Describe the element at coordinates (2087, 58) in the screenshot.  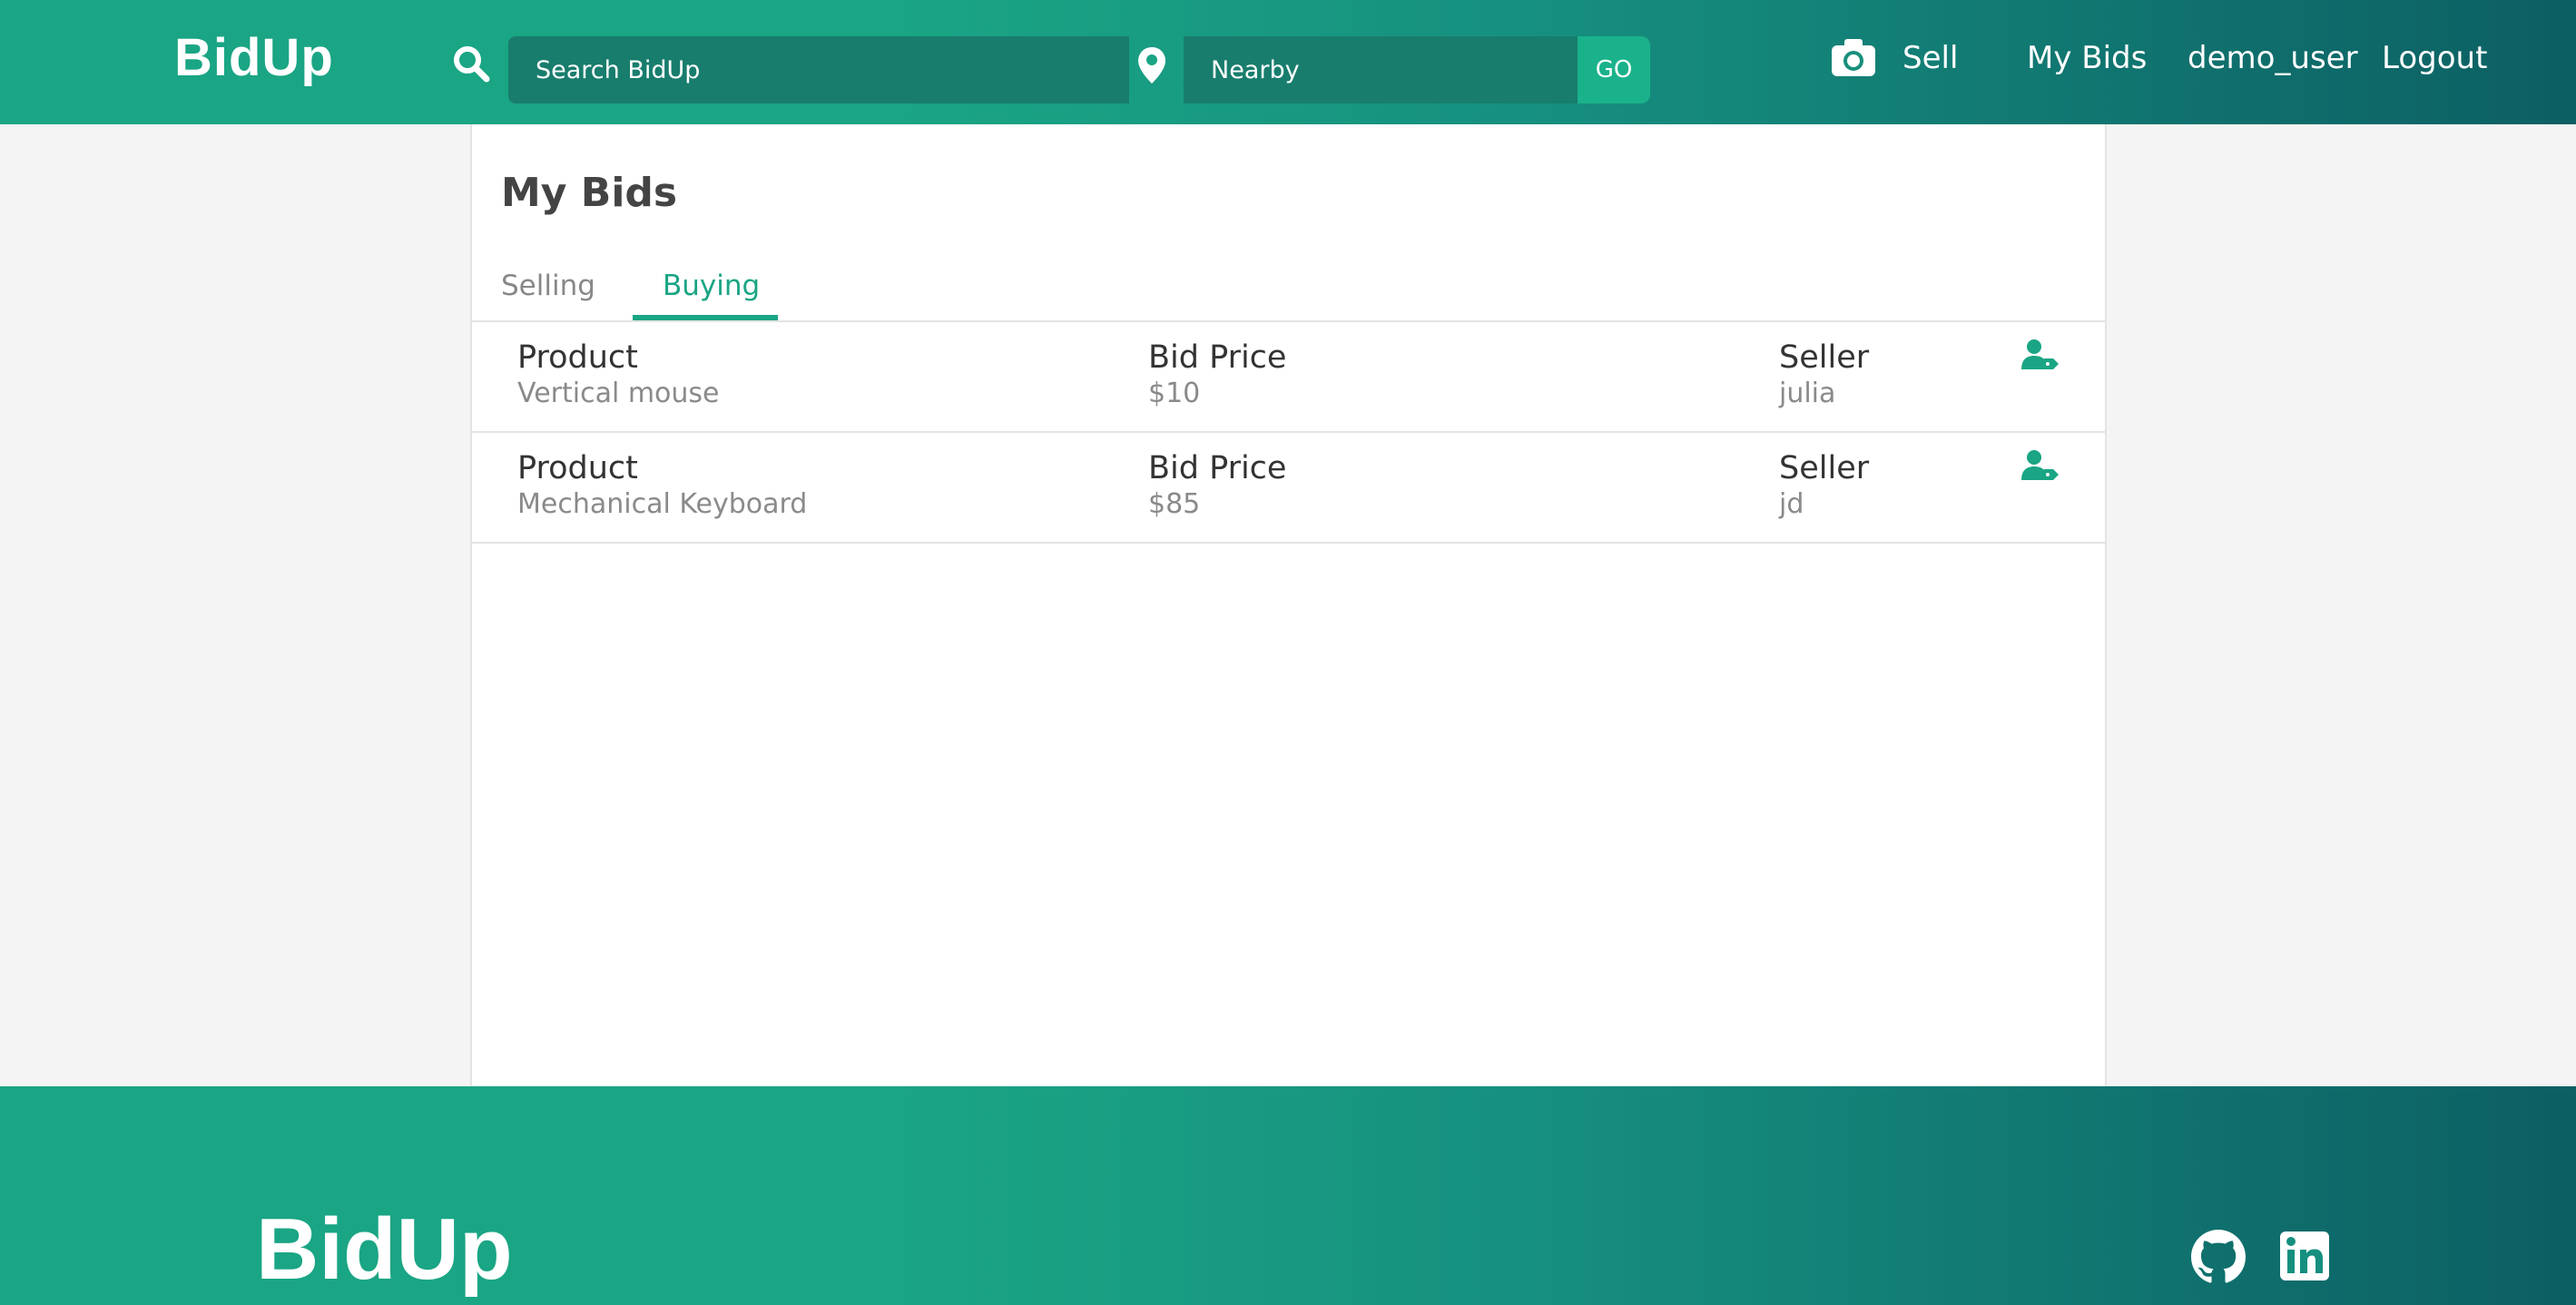
I see `my-bids-link: My Bids` at that location.